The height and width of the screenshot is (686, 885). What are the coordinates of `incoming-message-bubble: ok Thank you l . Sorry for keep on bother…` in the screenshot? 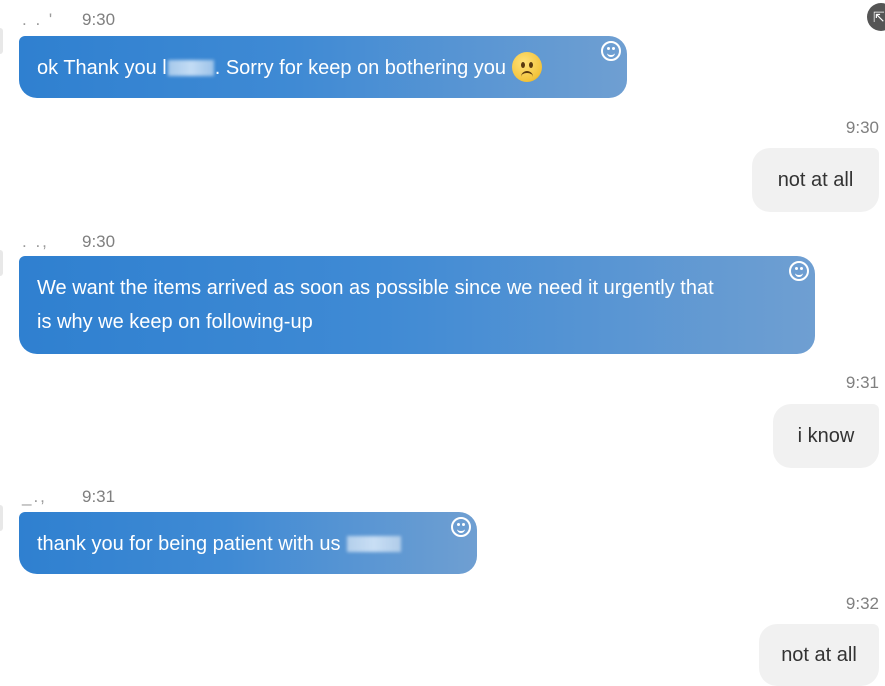 It's located at (323, 67).